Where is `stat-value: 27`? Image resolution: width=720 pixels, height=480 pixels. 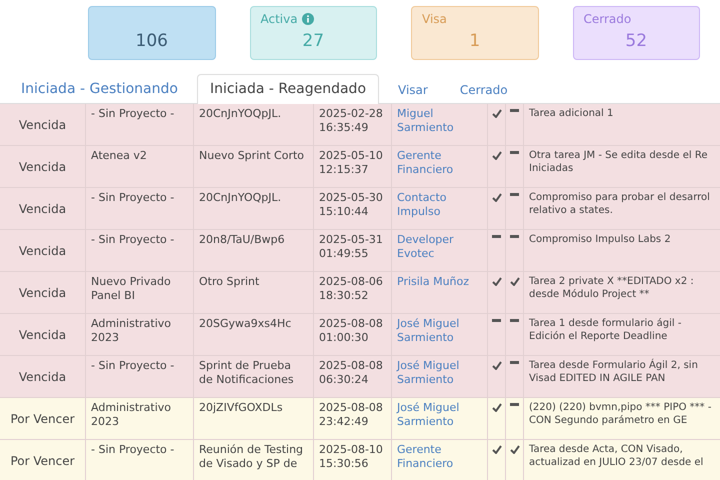
stat-value: 27 is located at coordinates (313, 41).